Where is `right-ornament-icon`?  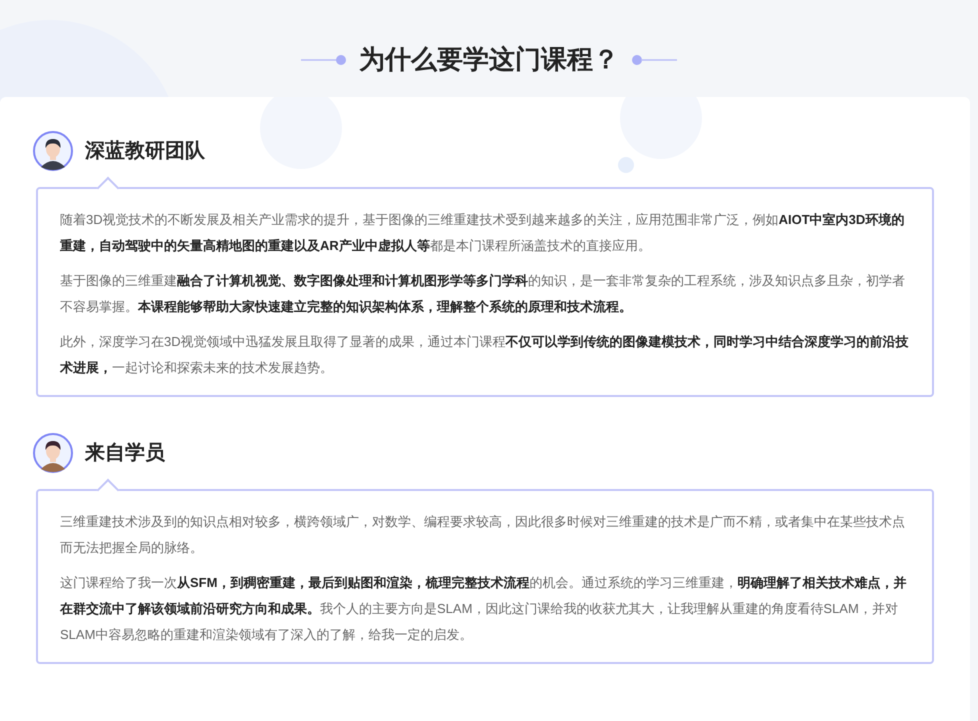 right-ornament-icon is located at coordinates (654, 59).